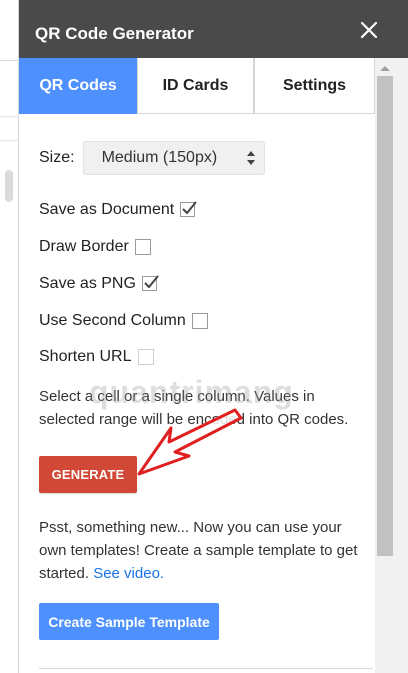  What do you see at coordinates (250, 158) in the screenshot?
I see `select-arrows-icon` at bounding box center [250, 158].